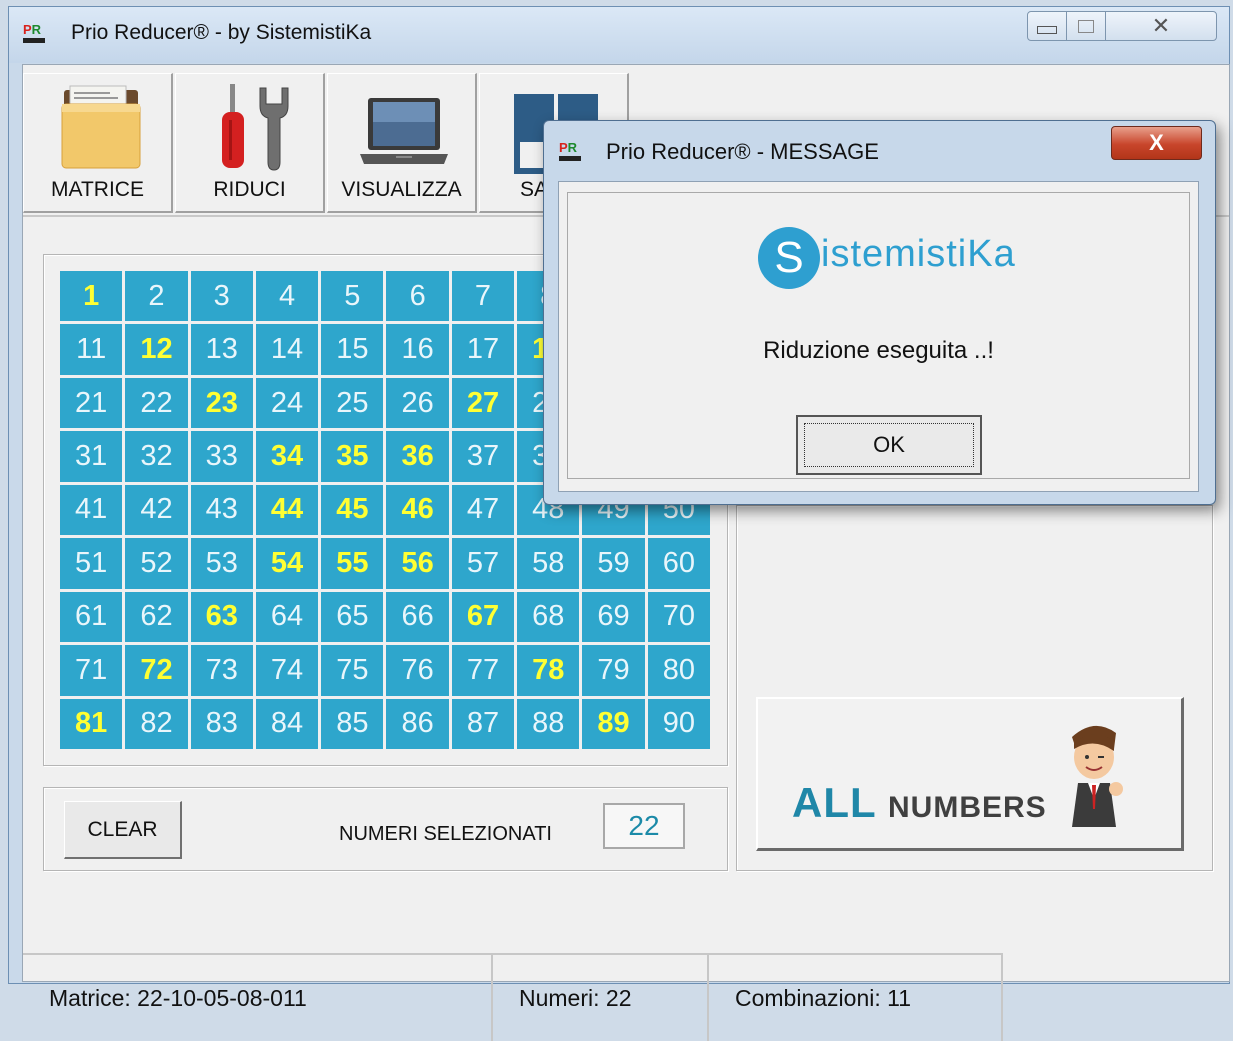  What do you see at coordinates (483, 296) in the screenshot?
I see `number-cell: 7` at bounding box center [483, 296].